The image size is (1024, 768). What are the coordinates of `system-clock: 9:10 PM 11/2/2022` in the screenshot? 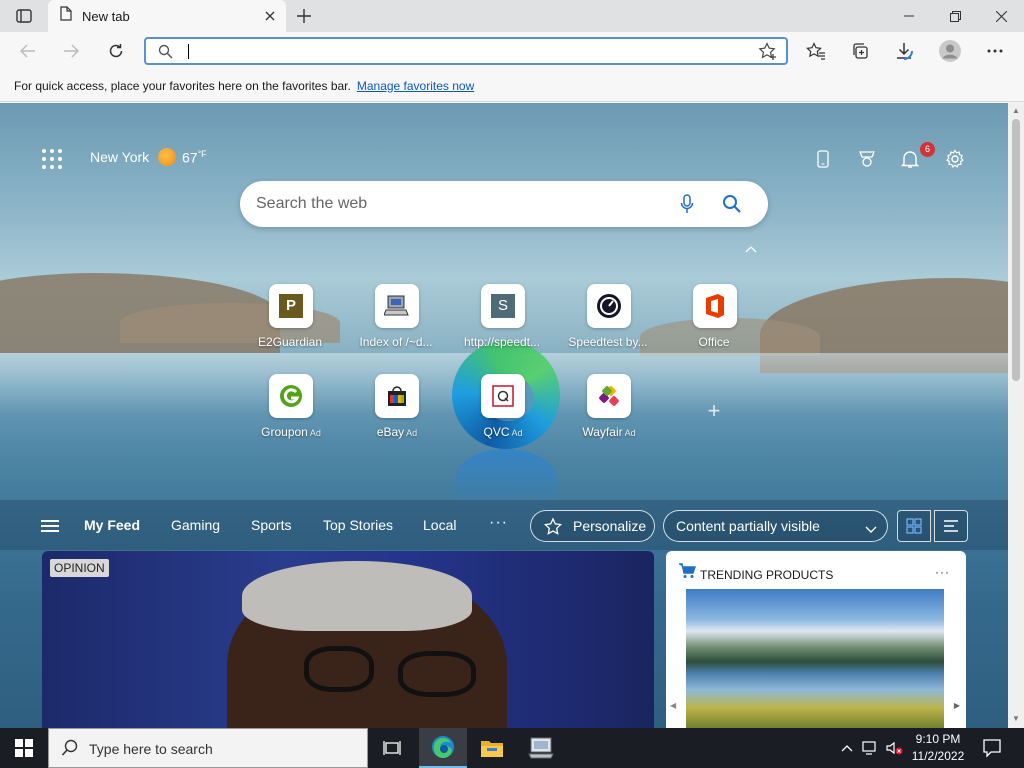 It's located at (938, 748).